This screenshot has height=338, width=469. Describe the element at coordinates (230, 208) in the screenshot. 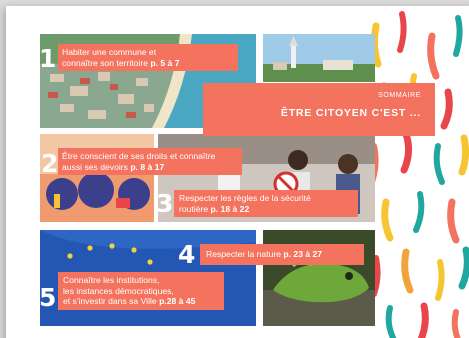

I see `section-3-pages: p. 18 à 22` at that location.